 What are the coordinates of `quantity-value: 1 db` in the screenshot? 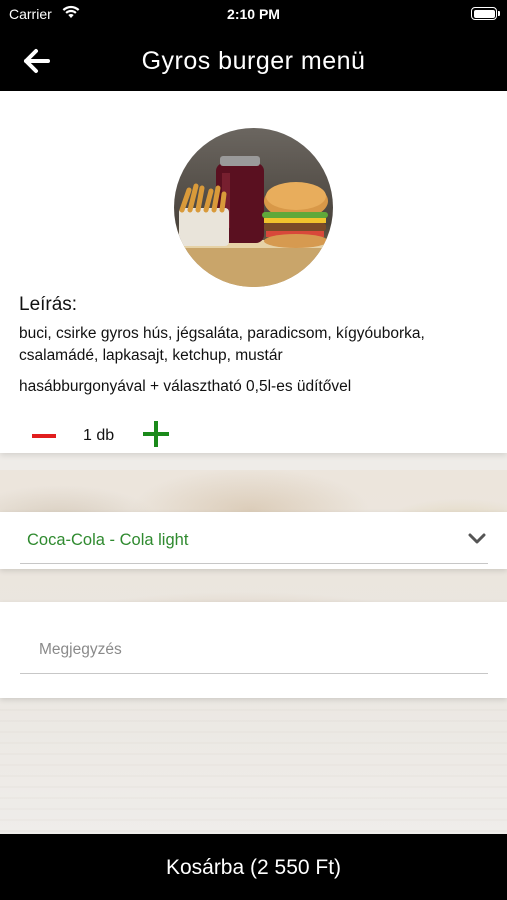 It's located at (99, 435).